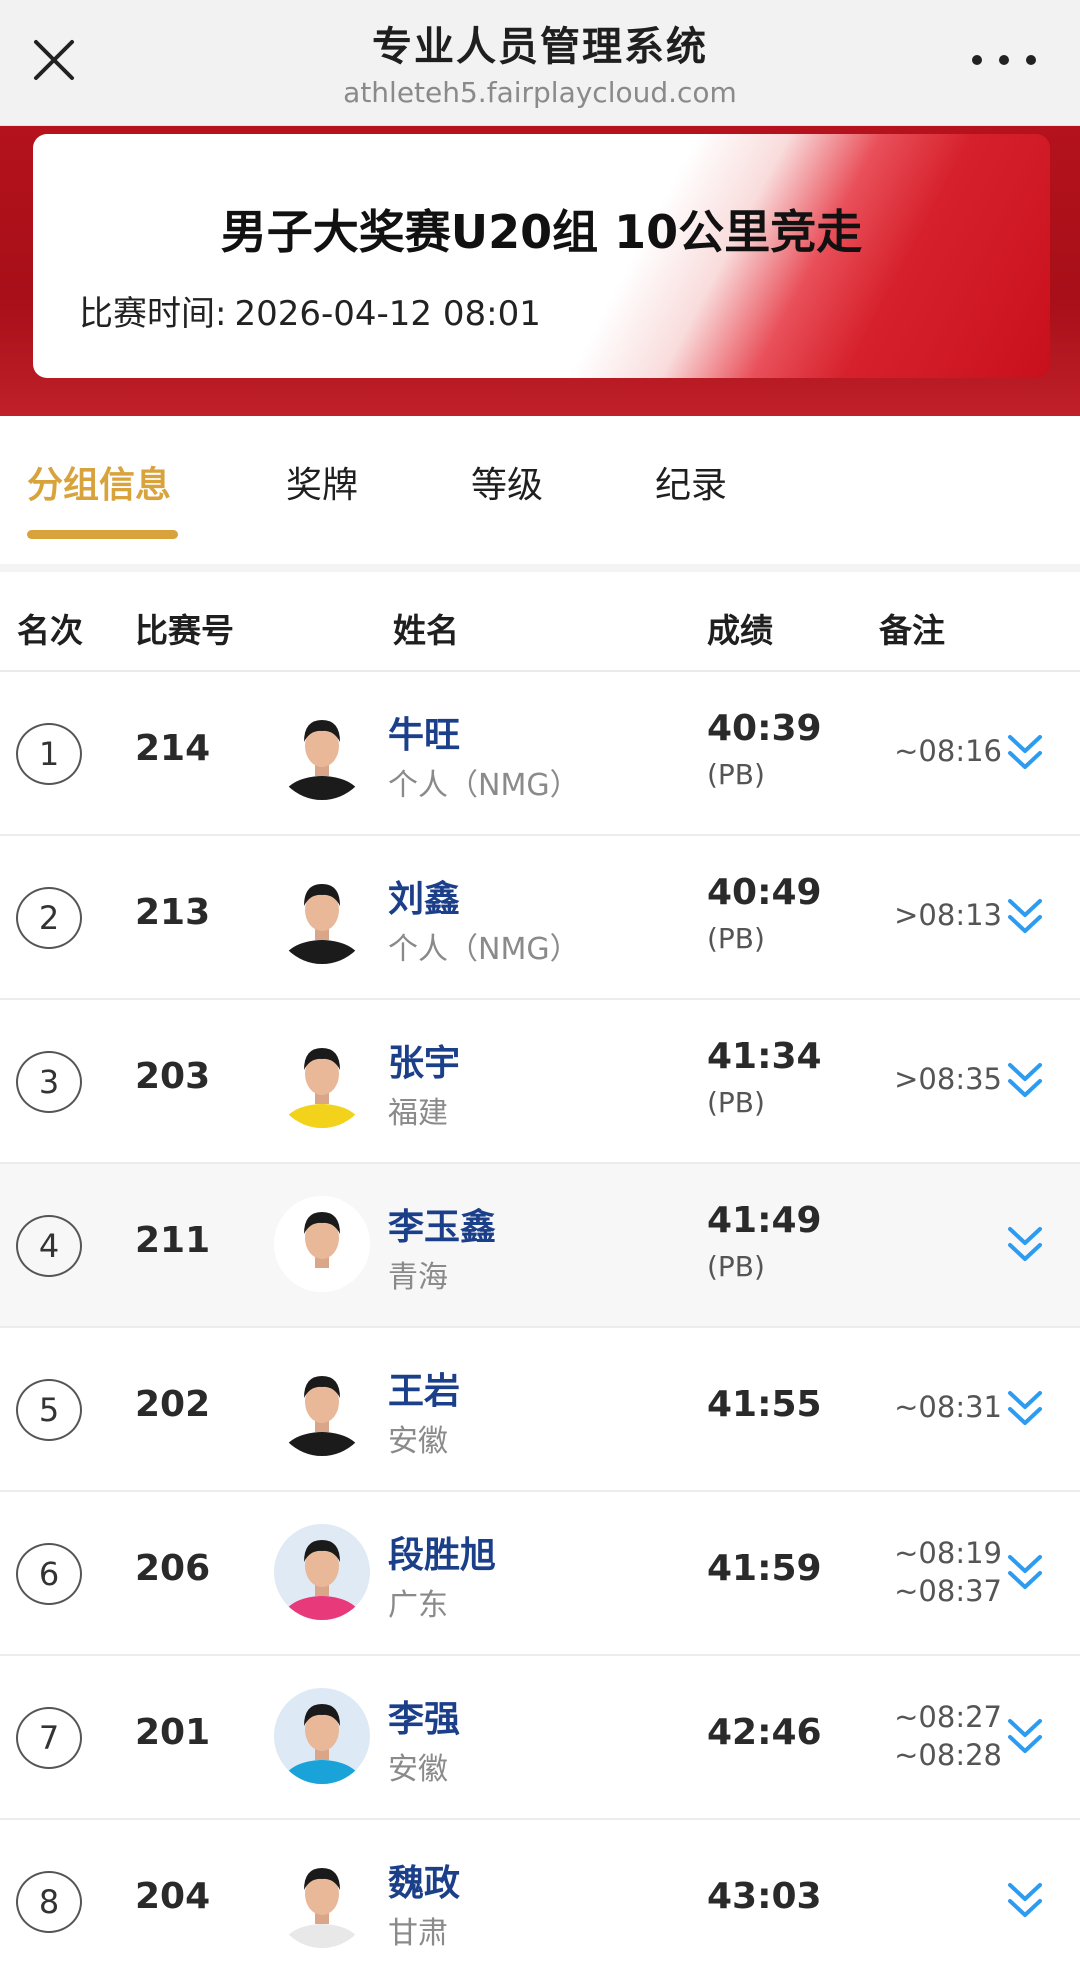 The image size is (1080, 1981). What do you see at coordinates (49, 1574) in the screenshot?
I see `rank-badge: 6` at bounding box center [49, 1574].